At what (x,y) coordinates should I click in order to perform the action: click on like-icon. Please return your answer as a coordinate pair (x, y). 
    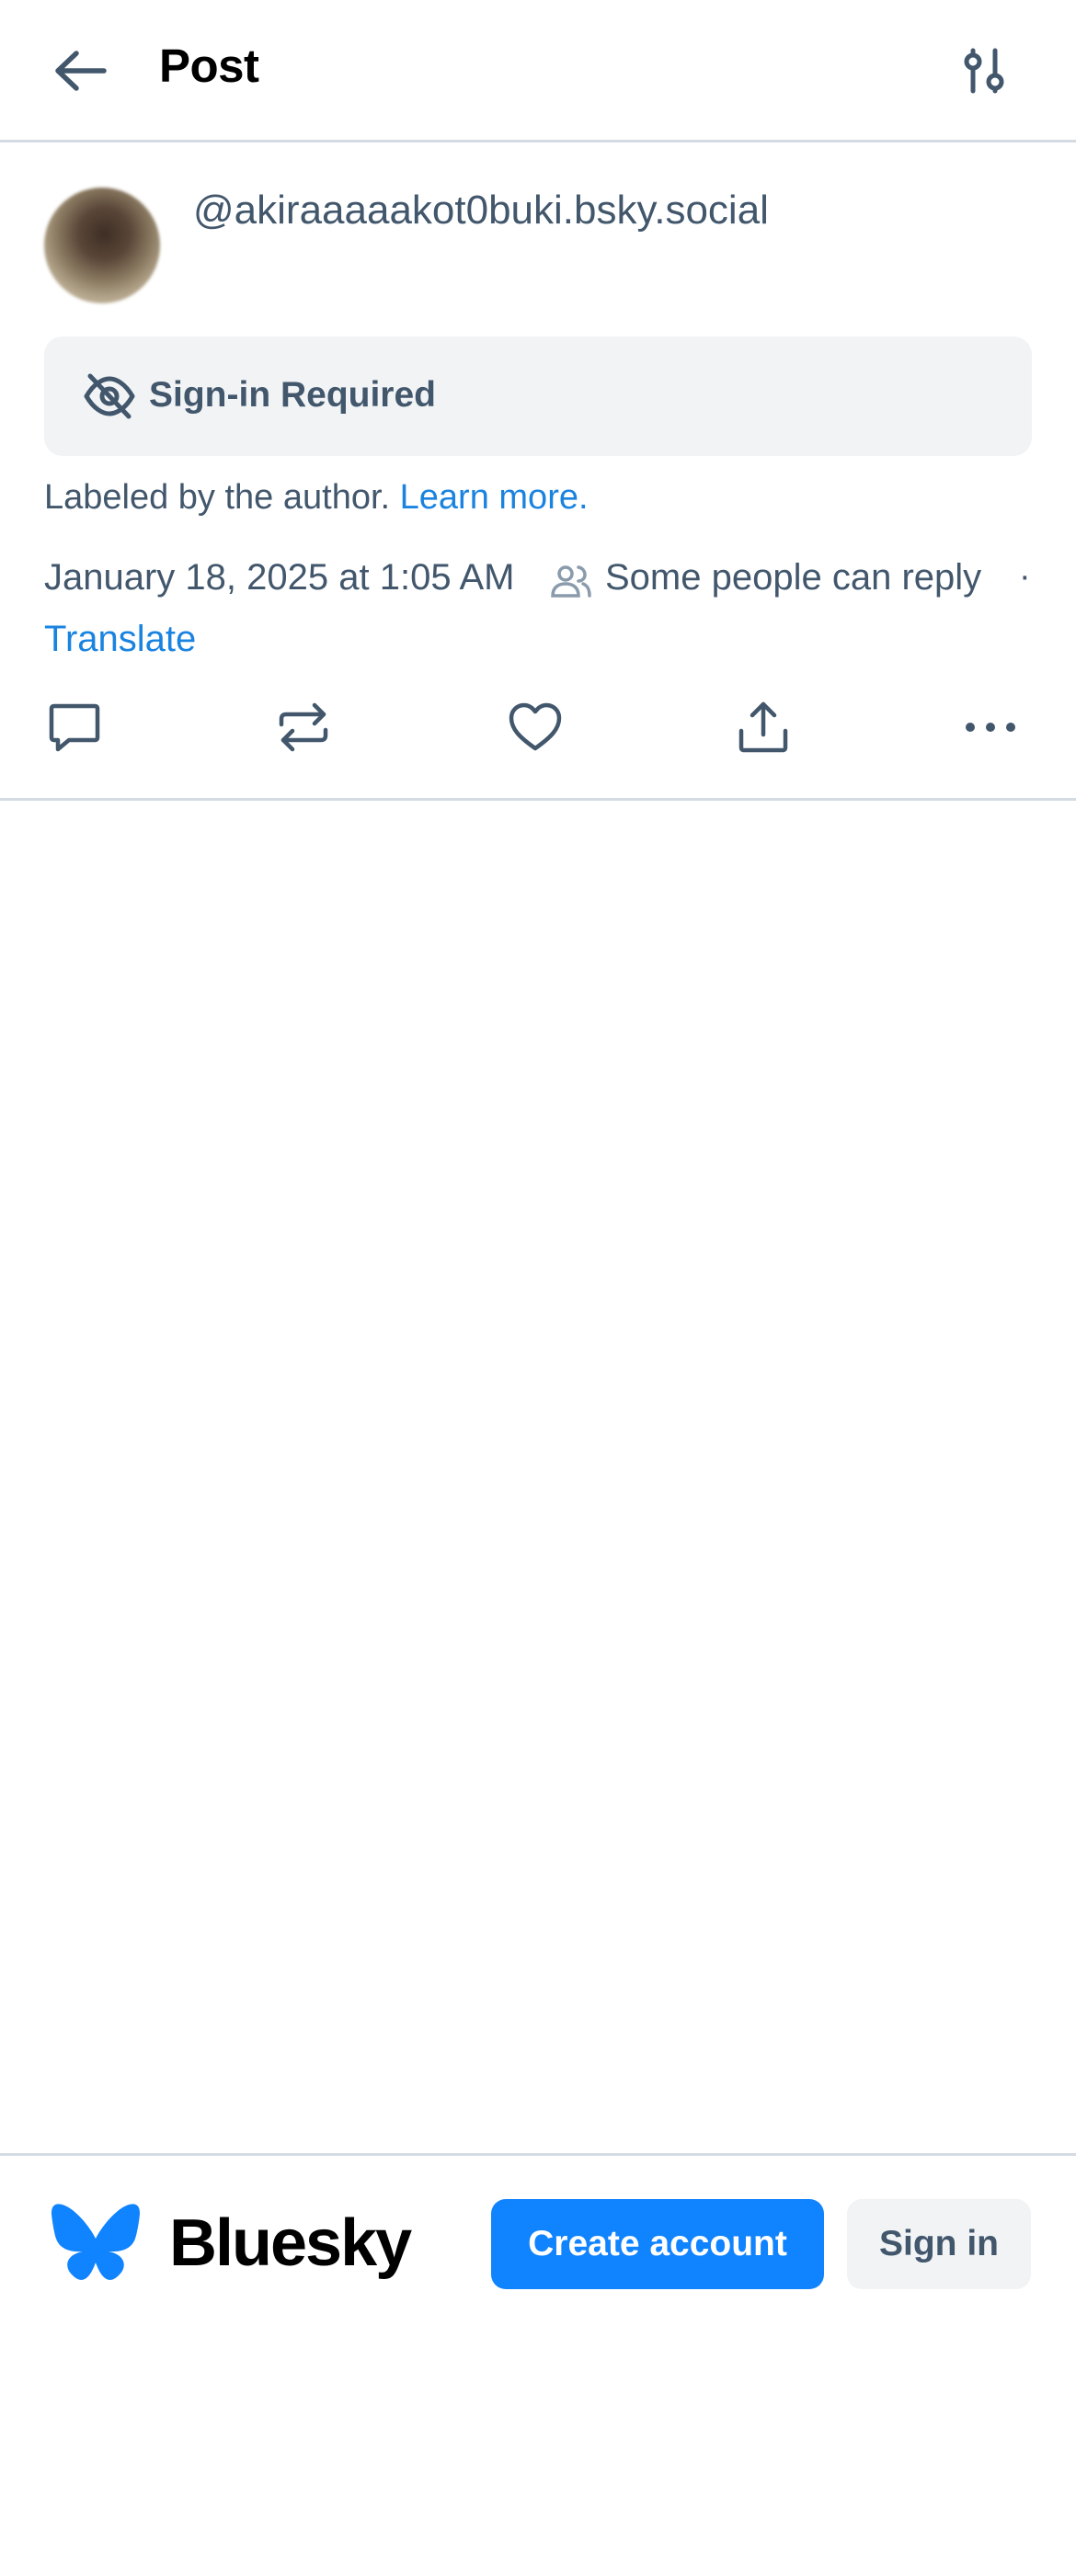
    Looking at the image, I should click on (535, 726).